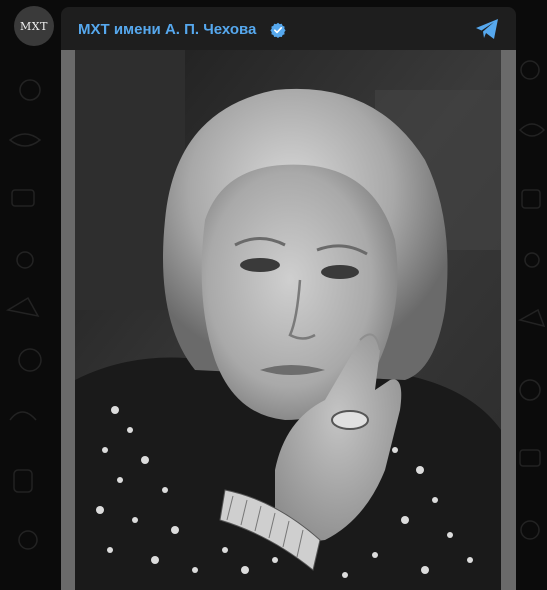 The height and width of the screenshot is (590, 547). Describe the element at coordinates (278, 30) in the screenshot. I see `verified-badge-icon` at that location.